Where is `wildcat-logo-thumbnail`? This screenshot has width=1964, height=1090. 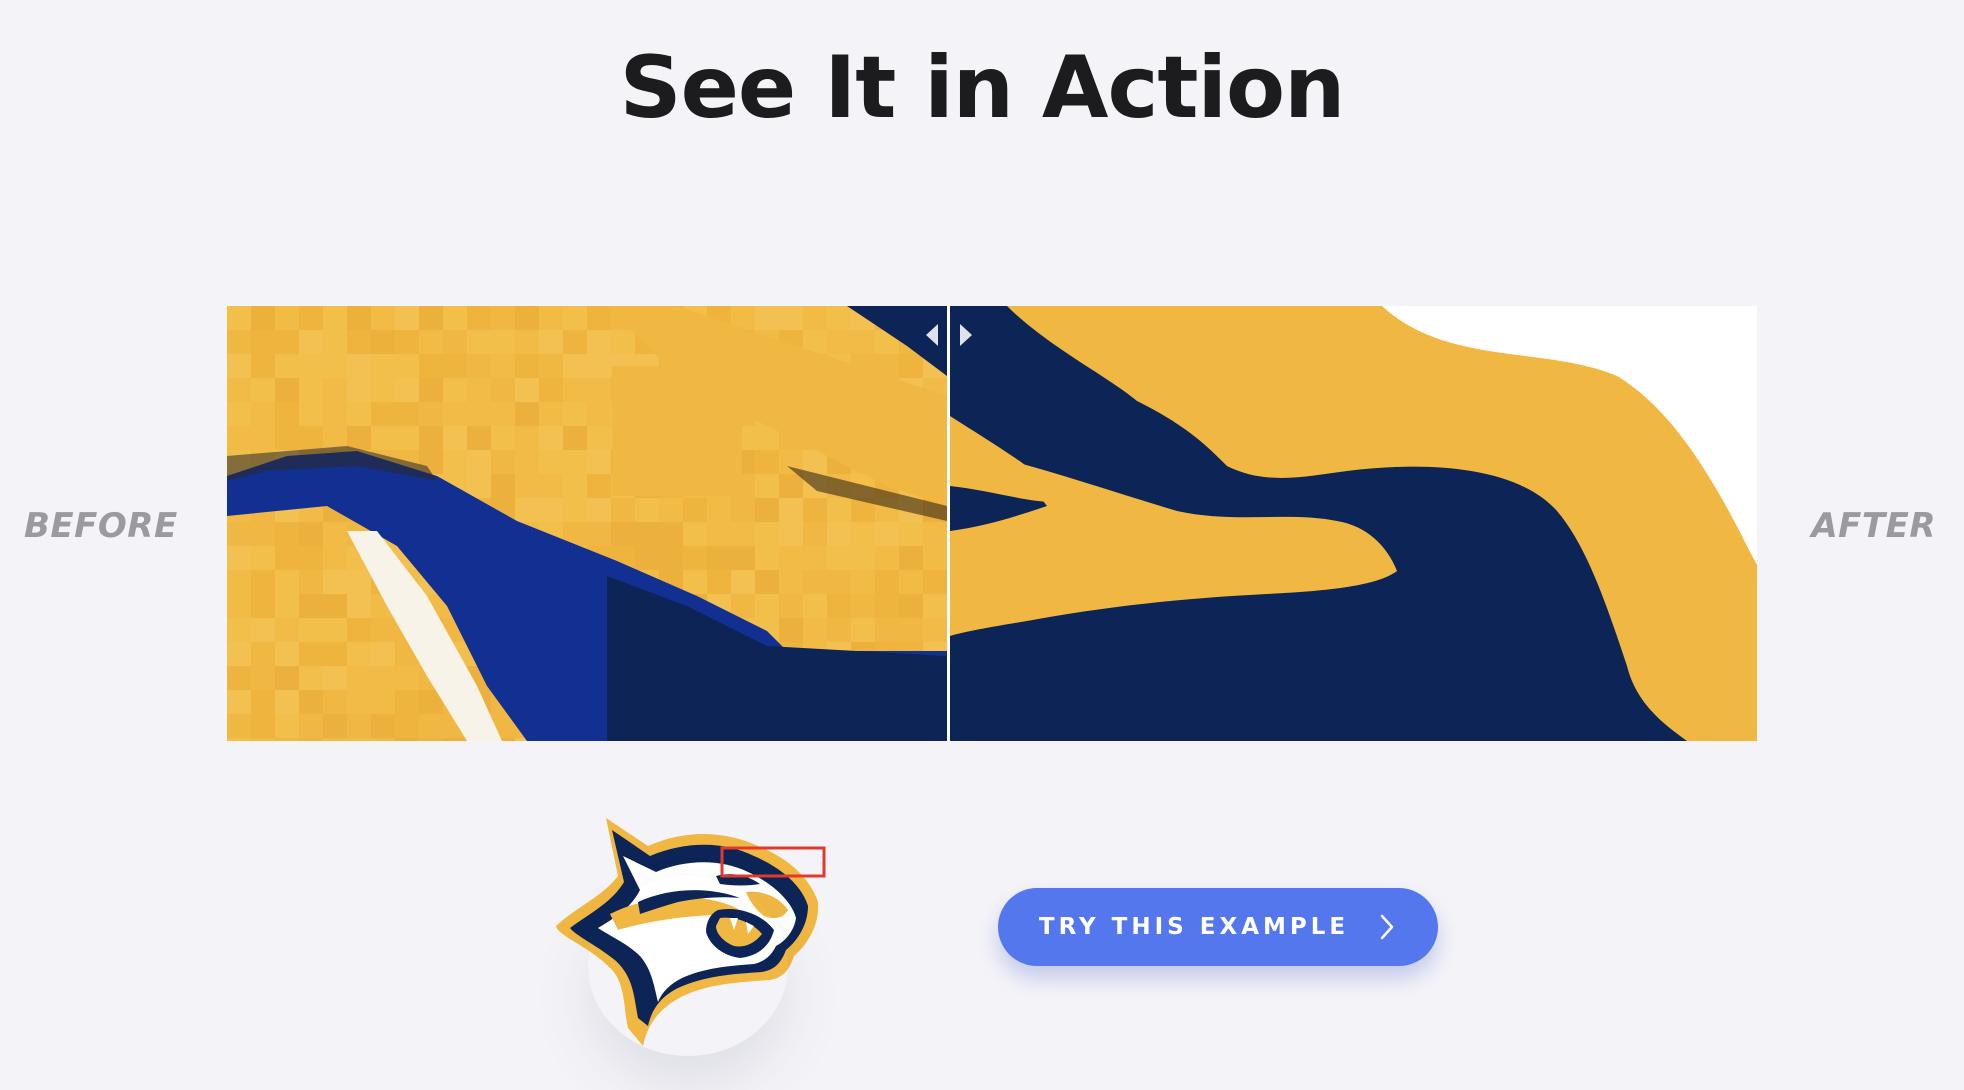
wildcat-logo-thumbnail is located at coordinates (688, 931).